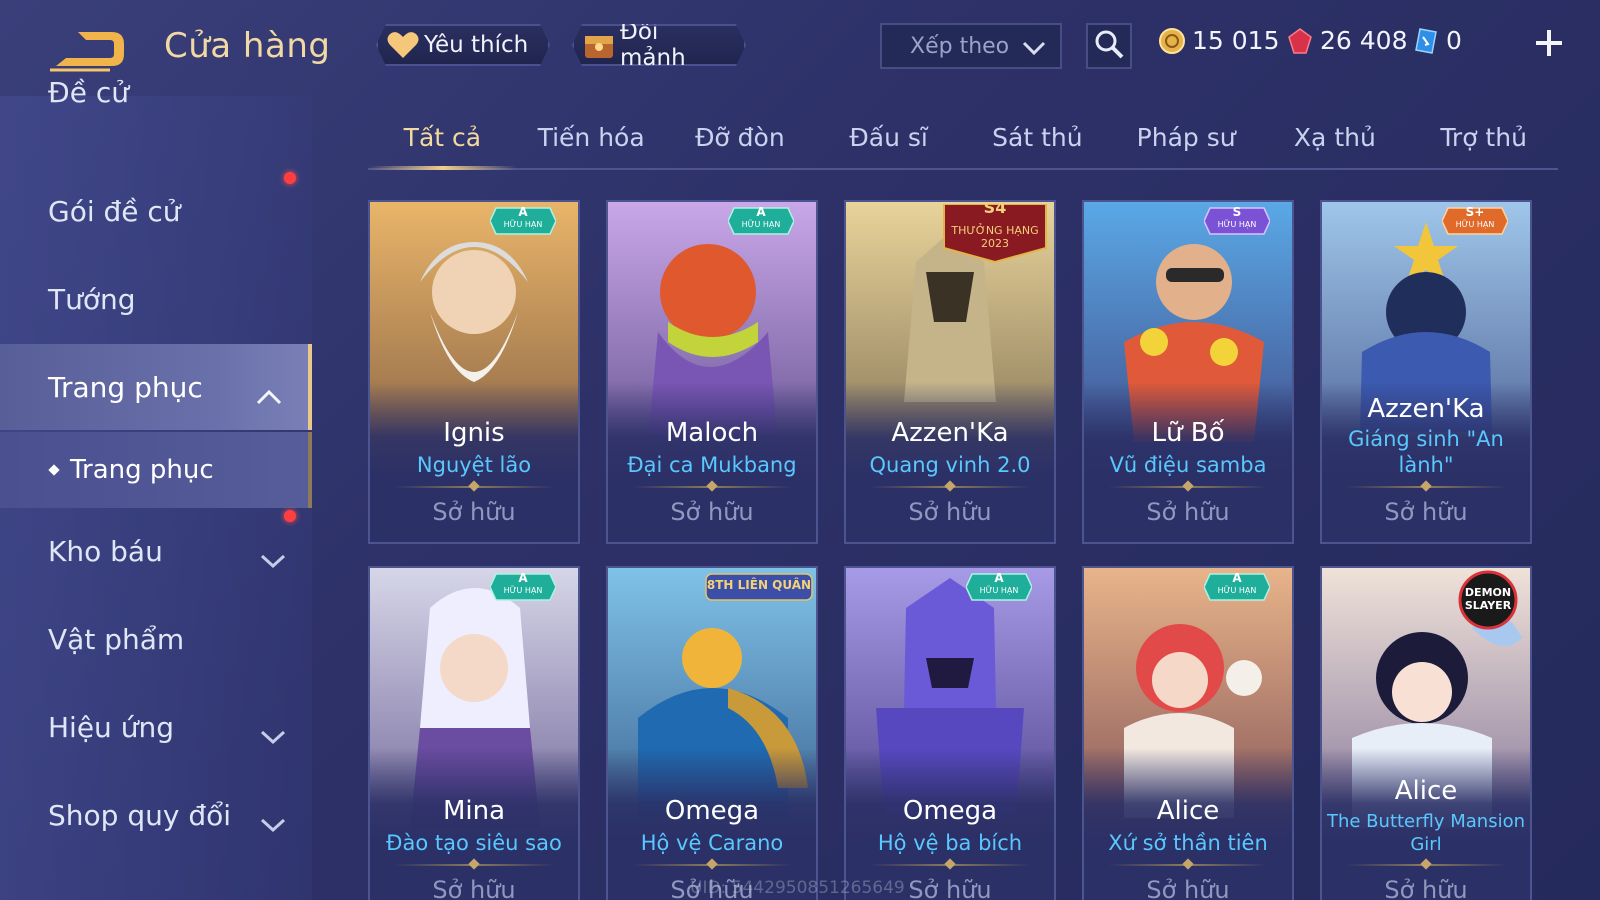 This screenshot has width=1600, height=900. I want to click on sort-dropdown: Xếp theo, so click(971, 46).